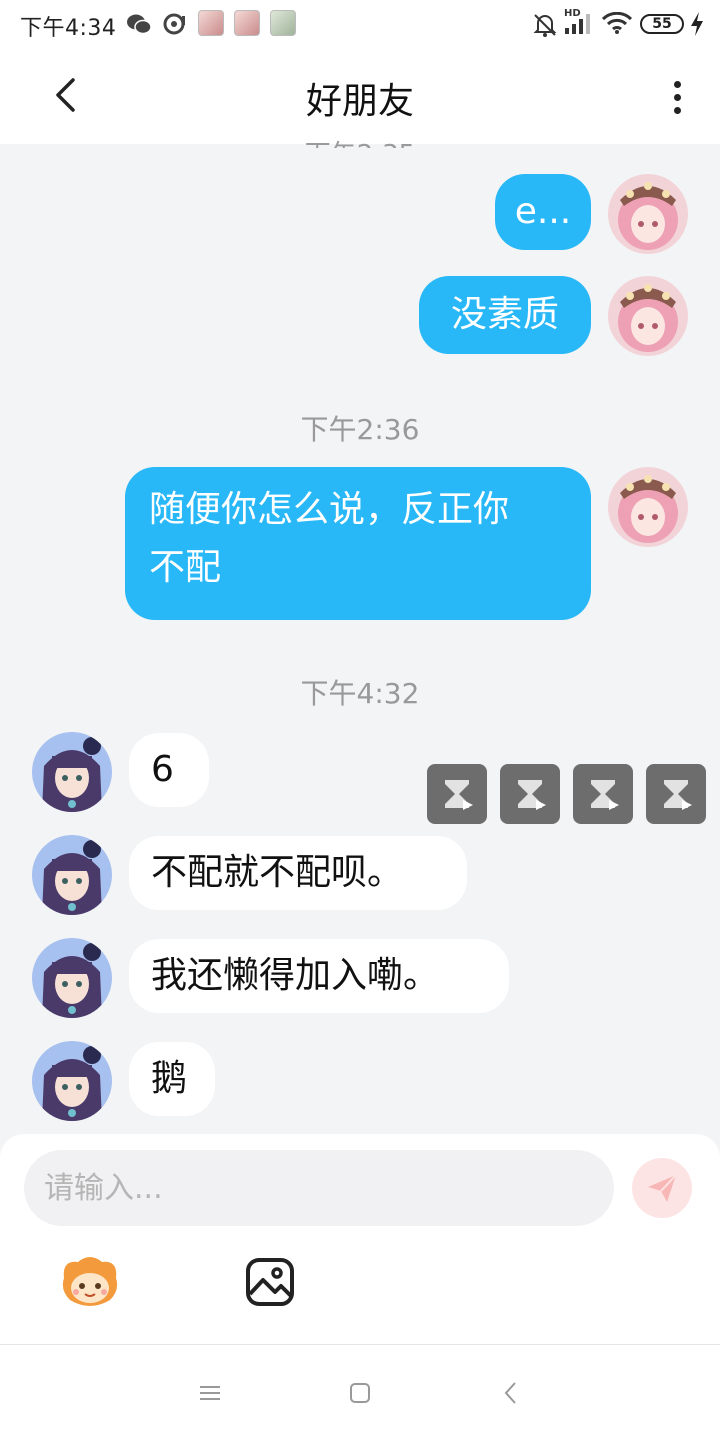 This screenshot has width=720, height=1440. I want to click on timestamp-separator: 下午2:36, so click(360, 429).